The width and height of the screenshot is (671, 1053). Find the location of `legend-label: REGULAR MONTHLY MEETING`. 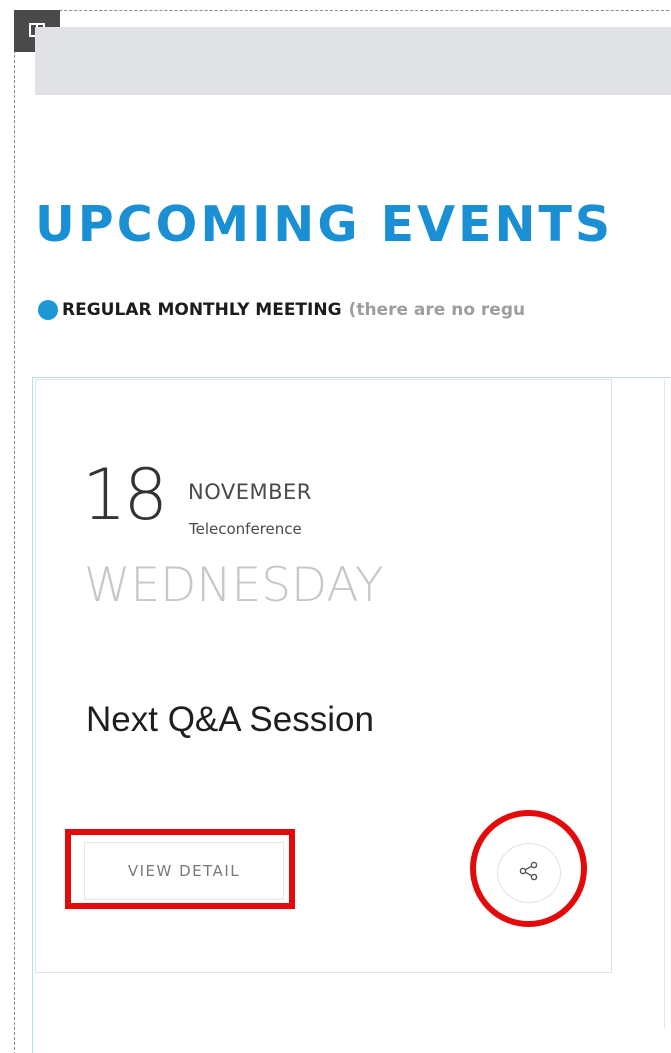

legend-label: REGULAR MONTHLY MEETING is located at coordinates (202, 310).